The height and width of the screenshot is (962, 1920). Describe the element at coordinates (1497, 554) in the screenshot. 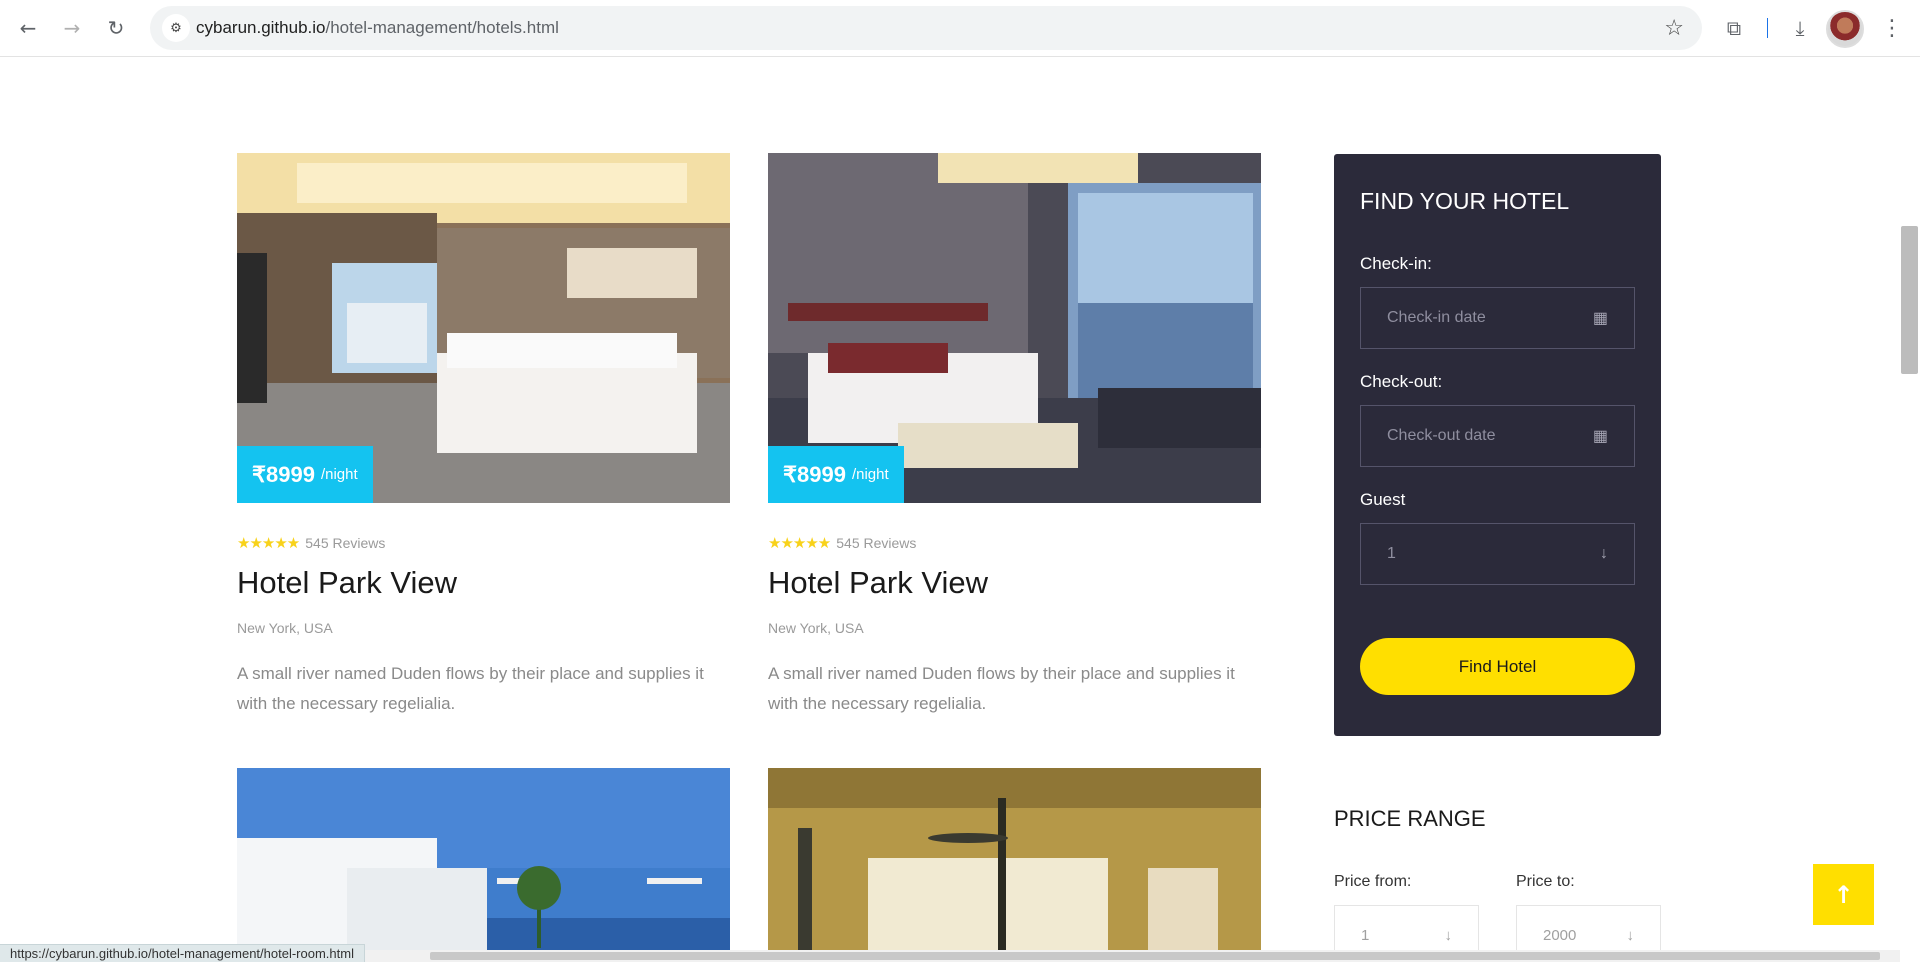

I see `guest-select: 1 ↓` at that location.